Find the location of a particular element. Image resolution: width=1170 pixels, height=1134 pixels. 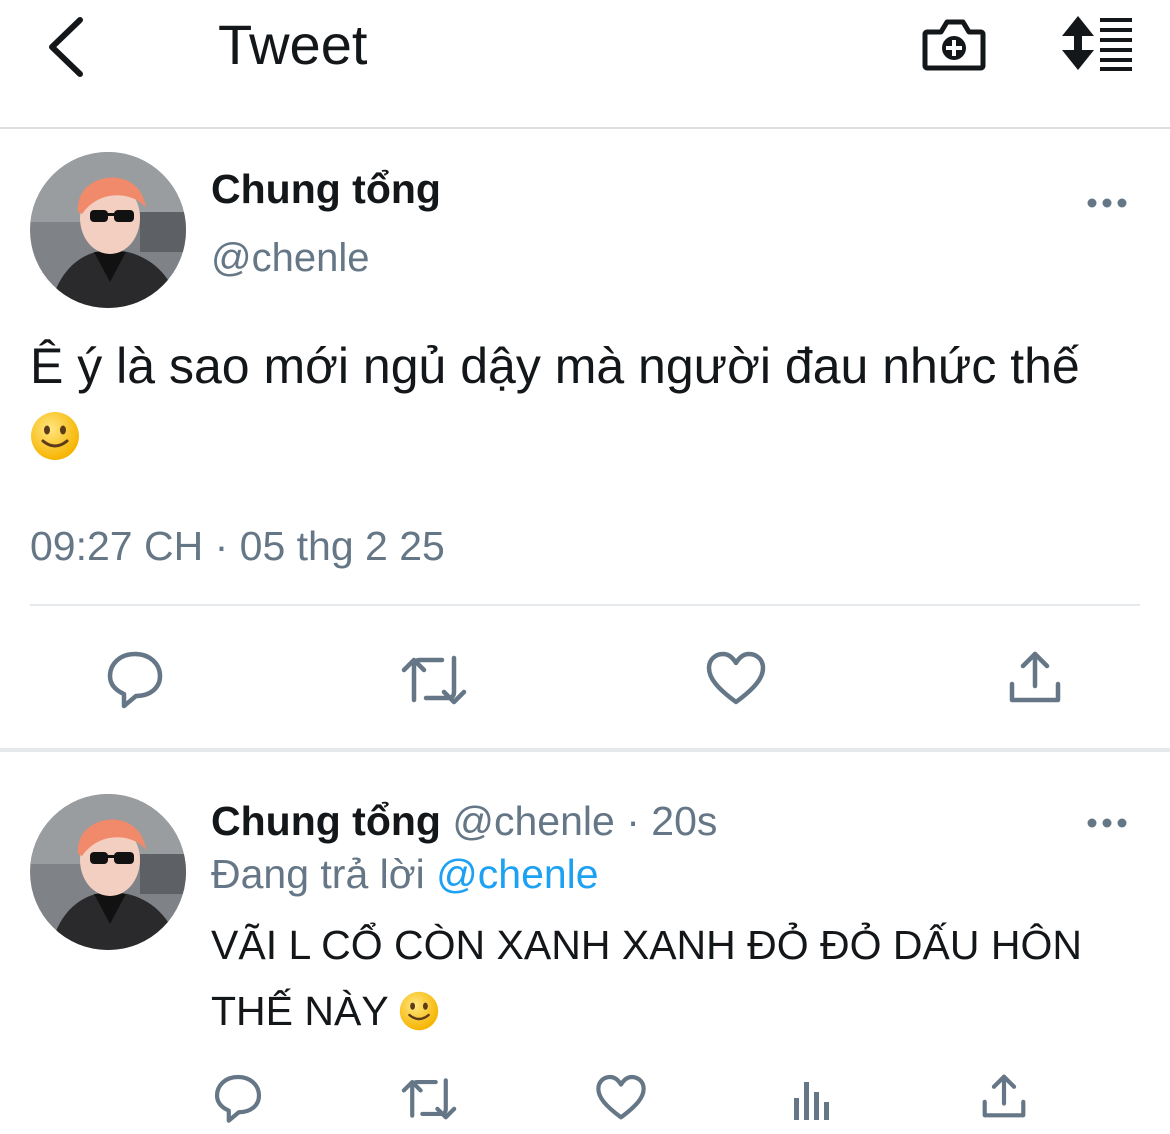

tweet-divider is located at coordinates (585, 605).